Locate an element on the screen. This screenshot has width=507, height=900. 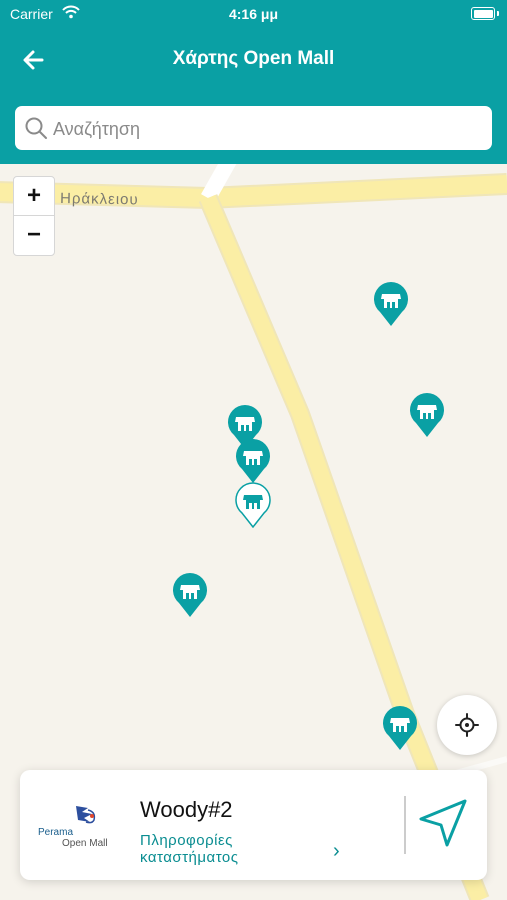
search-icon is located at coordinates (36, 128).